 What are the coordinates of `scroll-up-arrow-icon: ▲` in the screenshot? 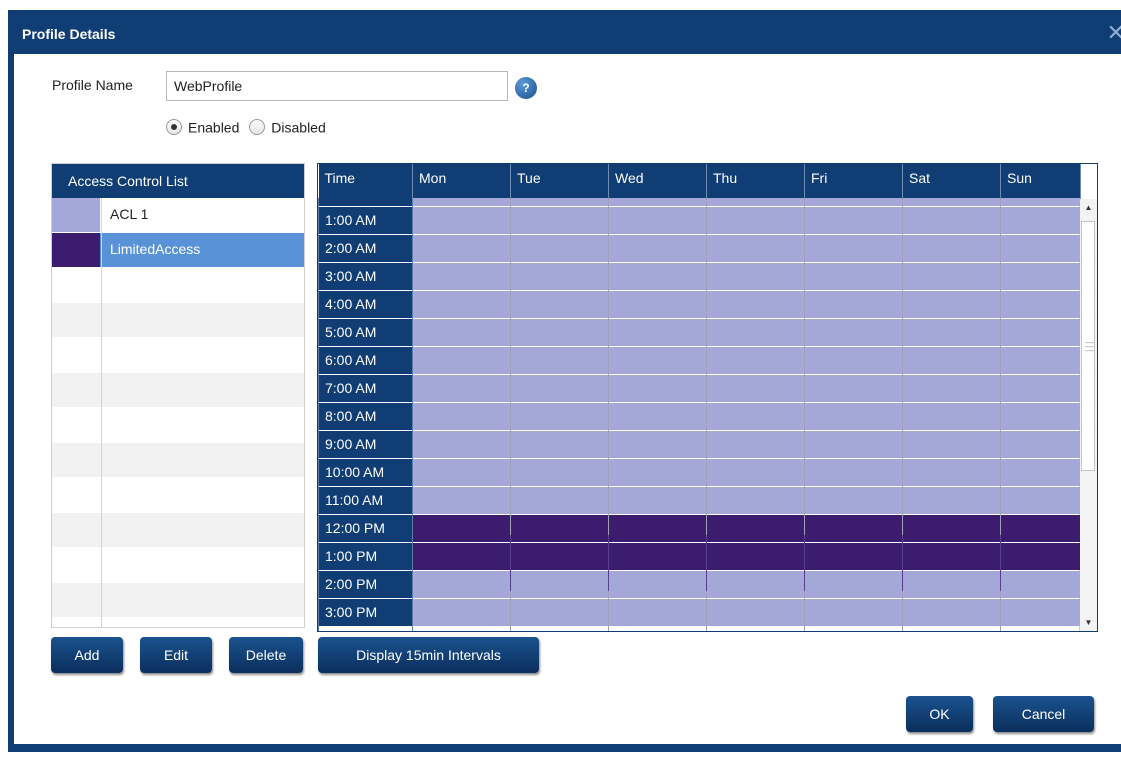 It's located at (1088, 207).